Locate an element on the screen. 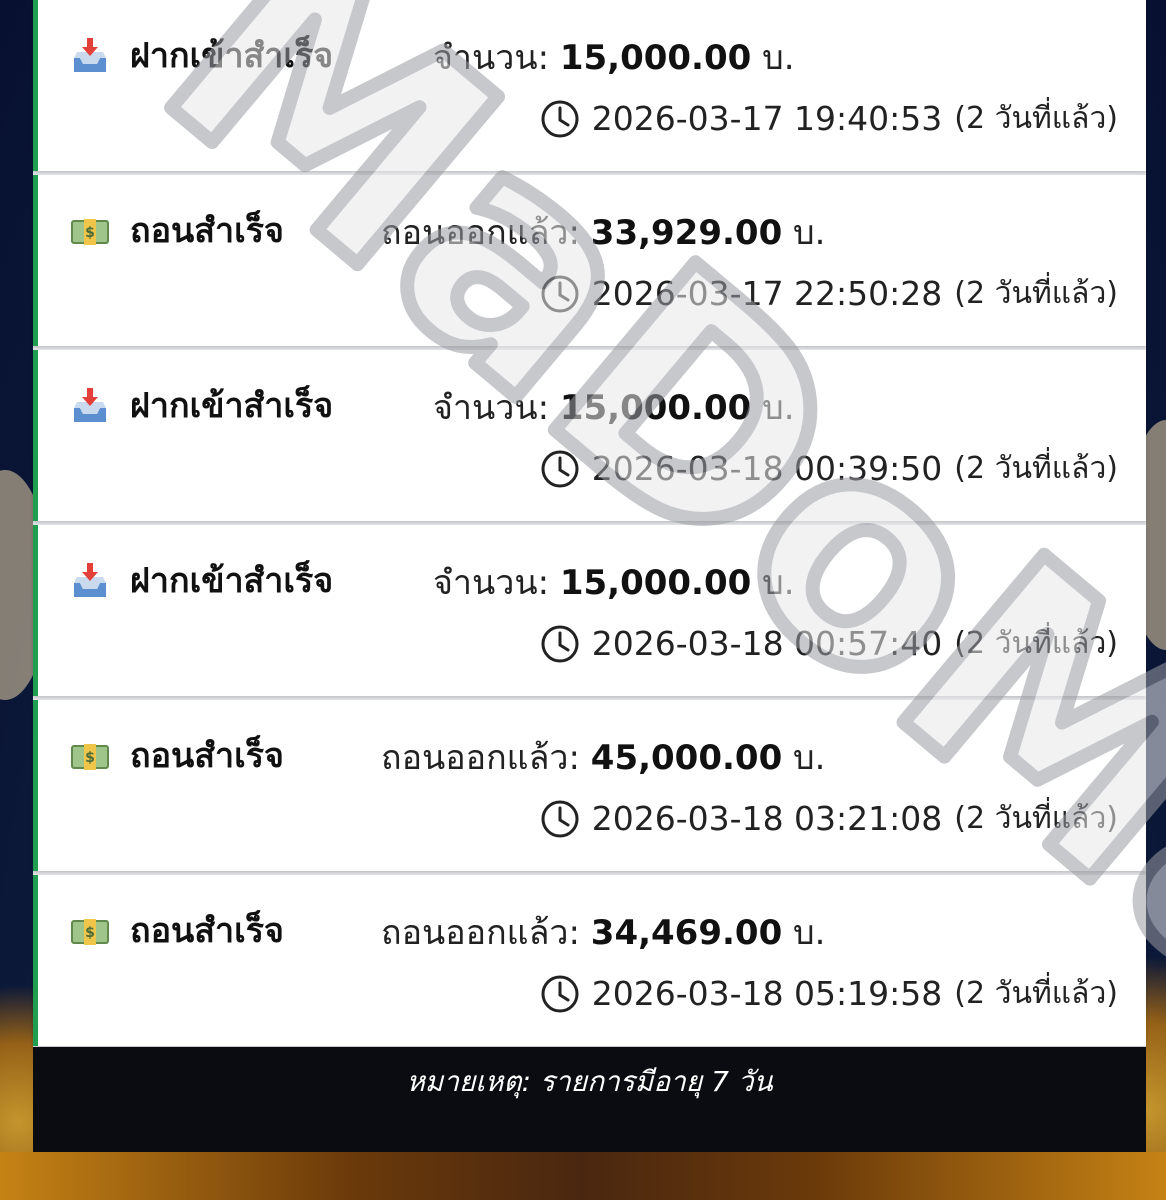 The height and width of the screenshot is (1200, 1166). timestamp: 2026-03-18 00:39:50 (2 วันที่แล้ว) is located at coordinates (829, 468).